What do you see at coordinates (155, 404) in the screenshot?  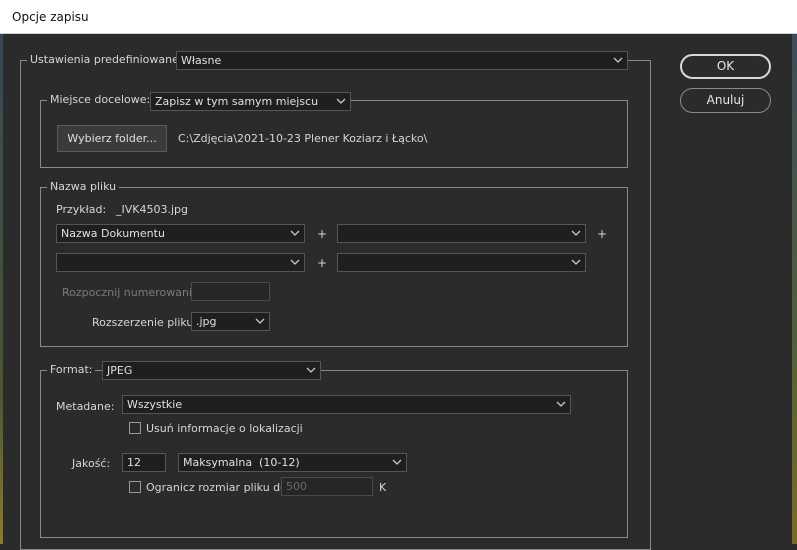 I see `metadata-value: Wszystkie` at bounding box center [155, 404].